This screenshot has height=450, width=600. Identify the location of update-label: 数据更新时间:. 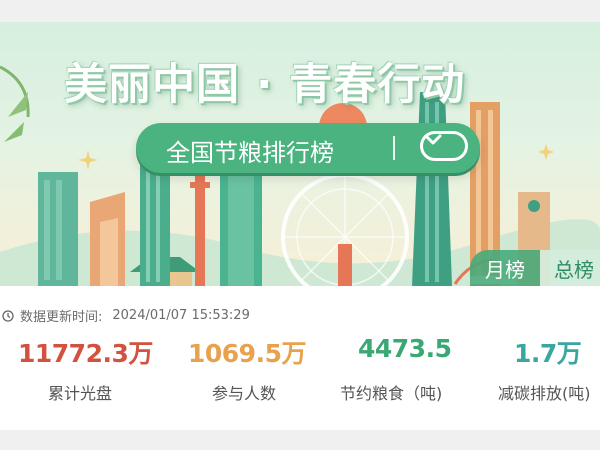
(61, 317).